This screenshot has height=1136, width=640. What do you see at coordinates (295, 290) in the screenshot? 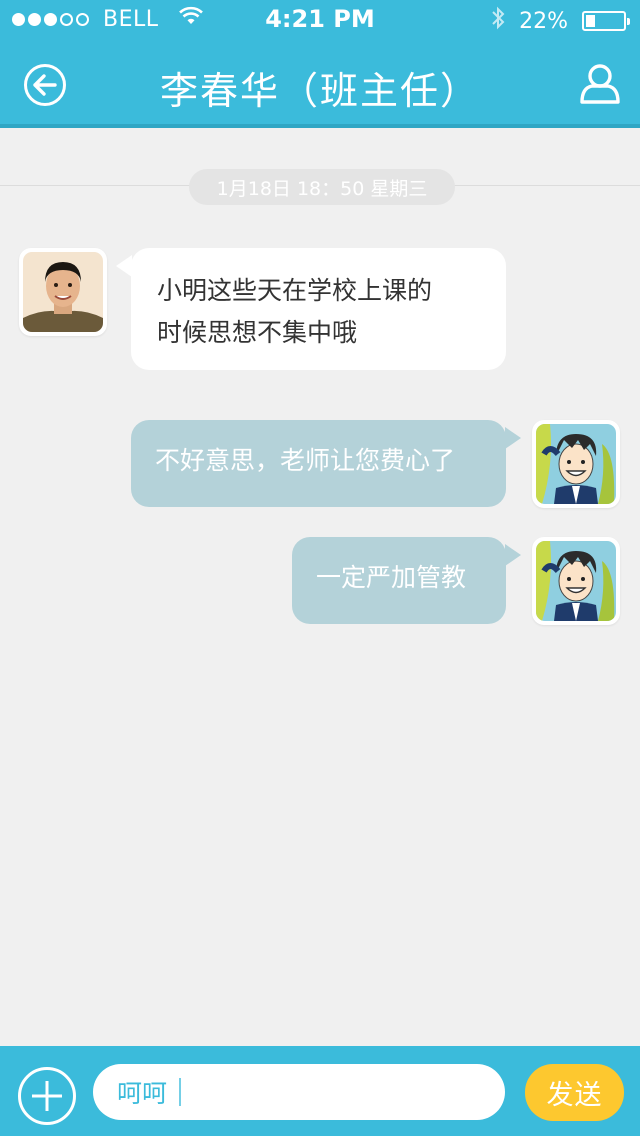
I see `message-text-line: 小明这些天在学校上课的` at bounding box center [295, 290].